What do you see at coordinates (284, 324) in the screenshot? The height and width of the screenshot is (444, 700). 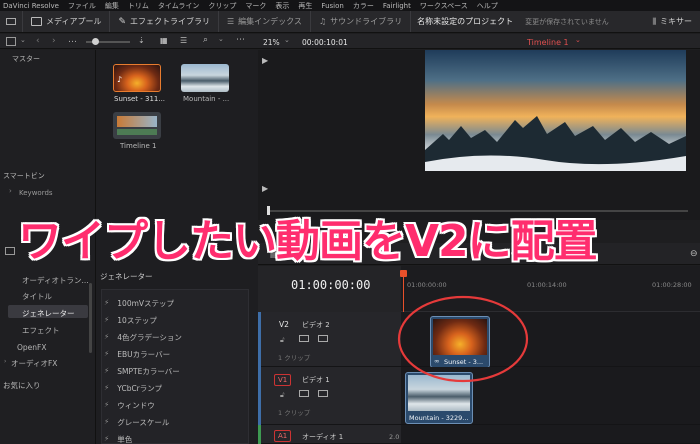 I see `track-id-v2: V2` at bounding box center [284, 324].